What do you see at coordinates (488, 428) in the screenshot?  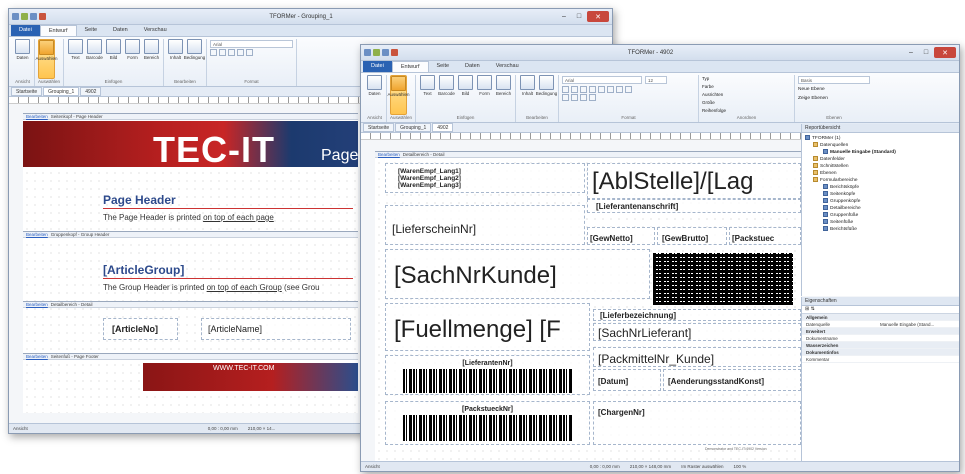 I see `barcode-packstueck` at bounding box center [488, 428].